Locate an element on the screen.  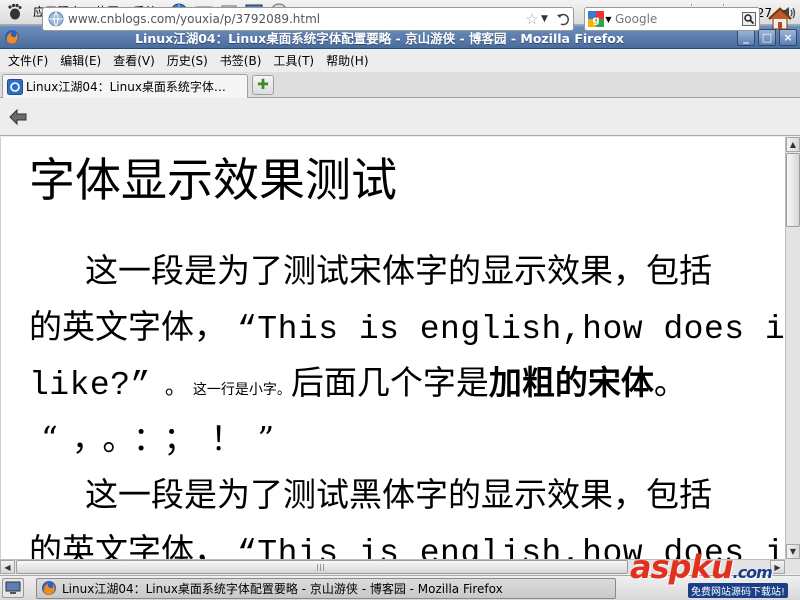
url-dropdown-icon: ▼ is located at coordinates (547, 19).